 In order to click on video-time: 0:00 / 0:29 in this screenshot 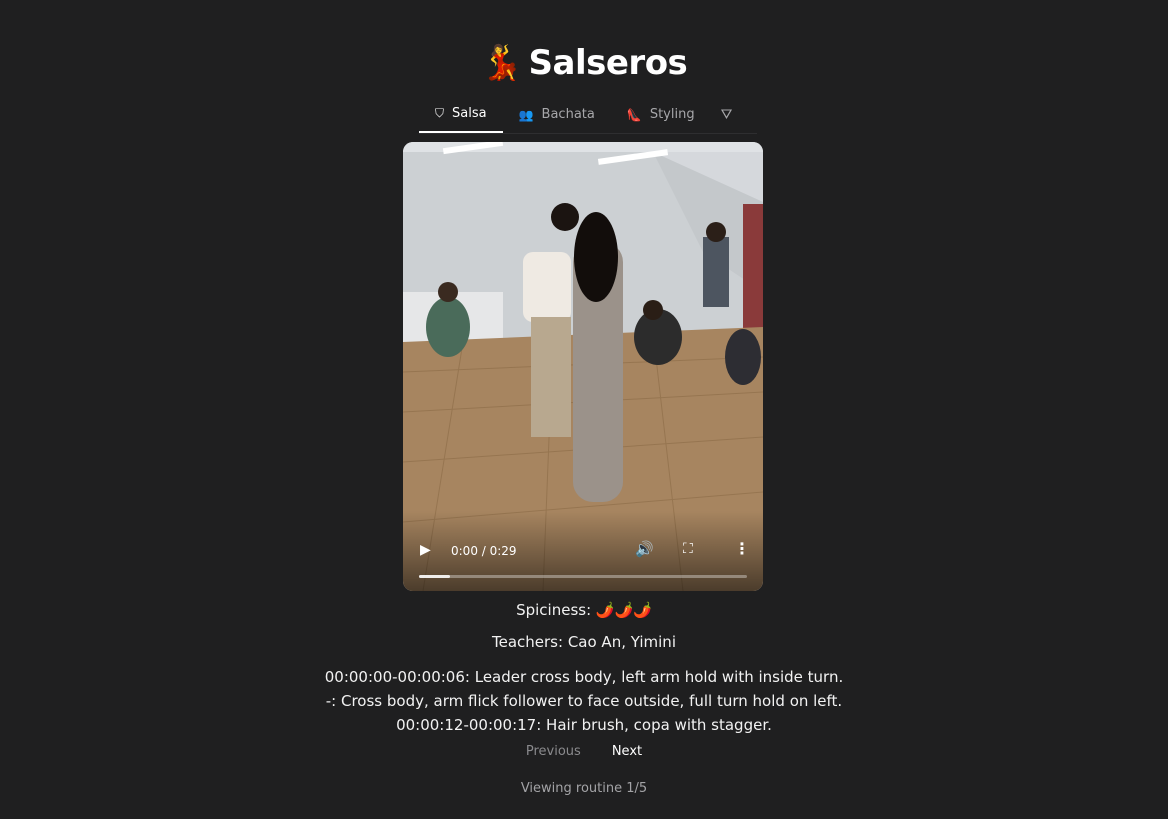, I will do `click(484, 551)`.